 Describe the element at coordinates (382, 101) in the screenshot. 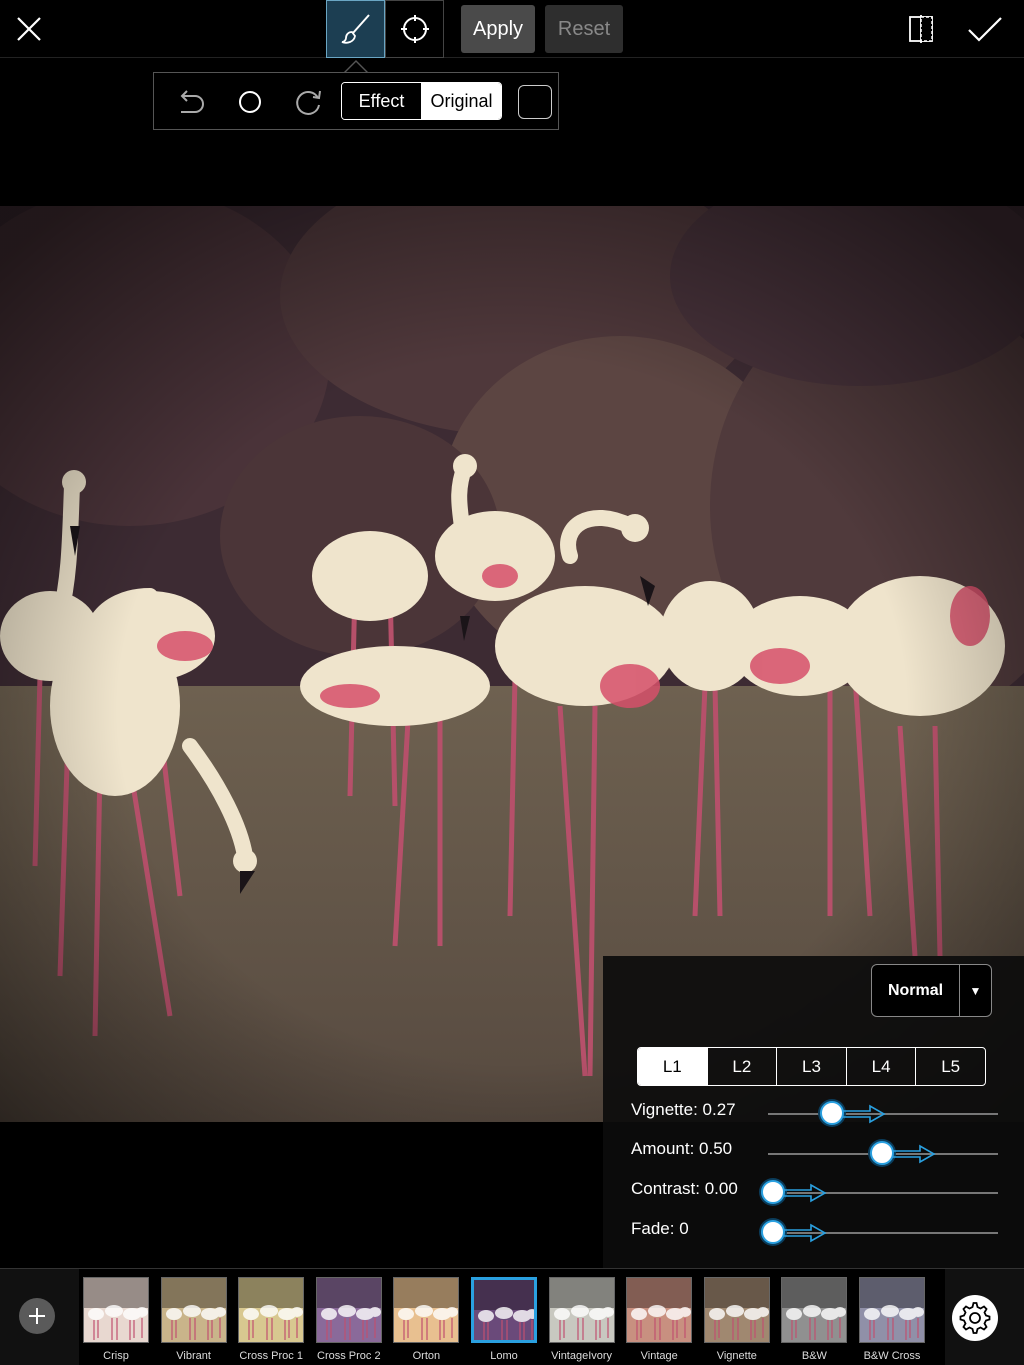

I see `effect-toggle: Effect` at that location.